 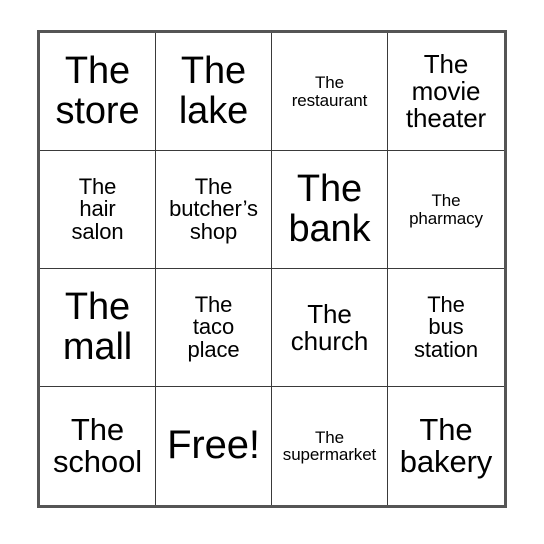 I want to click on bingo-cell-label: The church, so click(x=329, y=327).